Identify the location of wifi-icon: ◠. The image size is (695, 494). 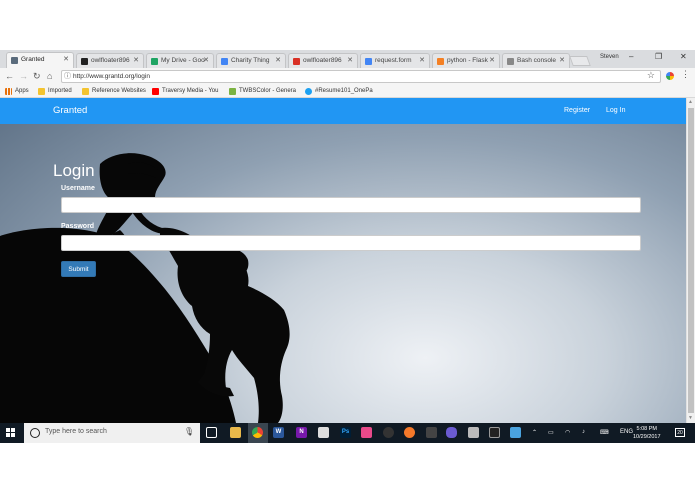
(567, 432).